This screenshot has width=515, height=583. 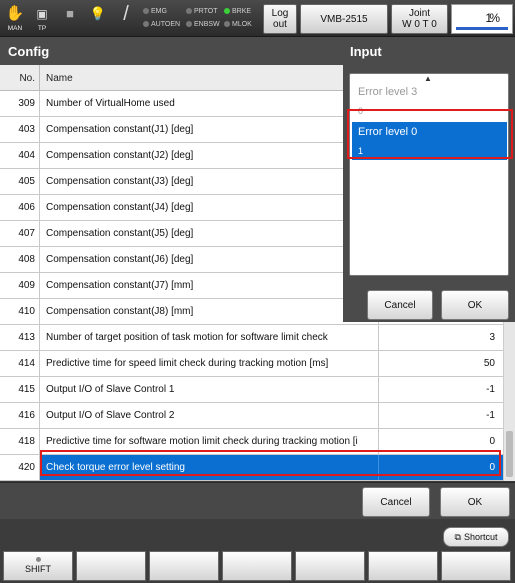 What do you see at coordinates (257, 500) in the screenshot?
I see `config-footer: Cancel OK` at bounding box center [257, 500].